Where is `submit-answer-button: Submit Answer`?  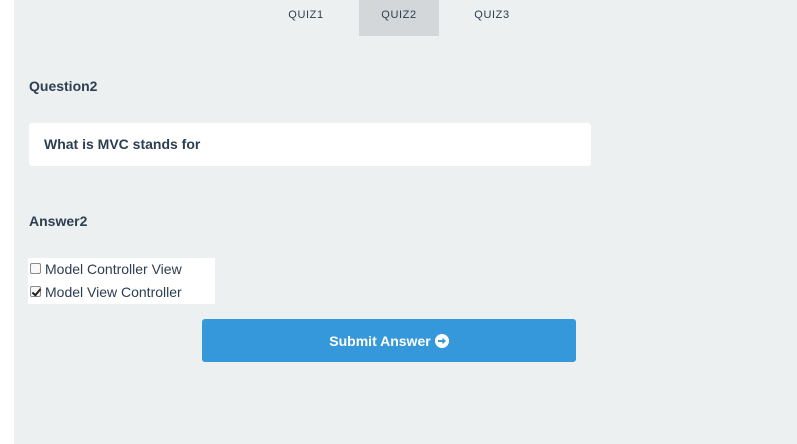 submit-answer-button: Submit Answer is located at coordinates (389, 340).